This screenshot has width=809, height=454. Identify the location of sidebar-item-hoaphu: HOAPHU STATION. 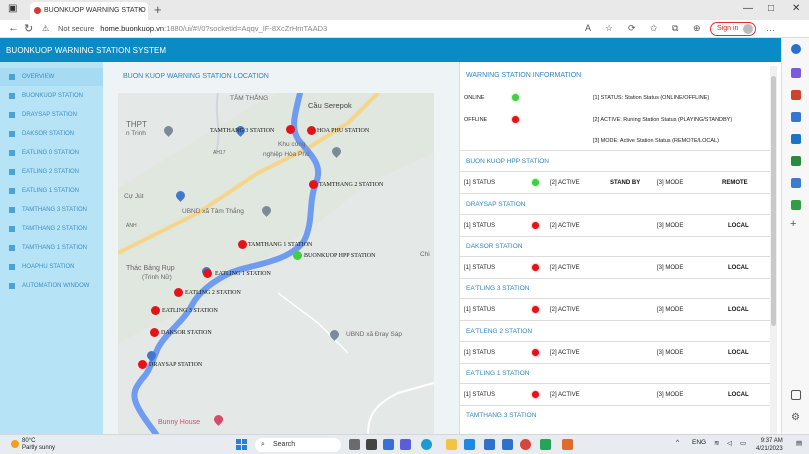
(51, 267).